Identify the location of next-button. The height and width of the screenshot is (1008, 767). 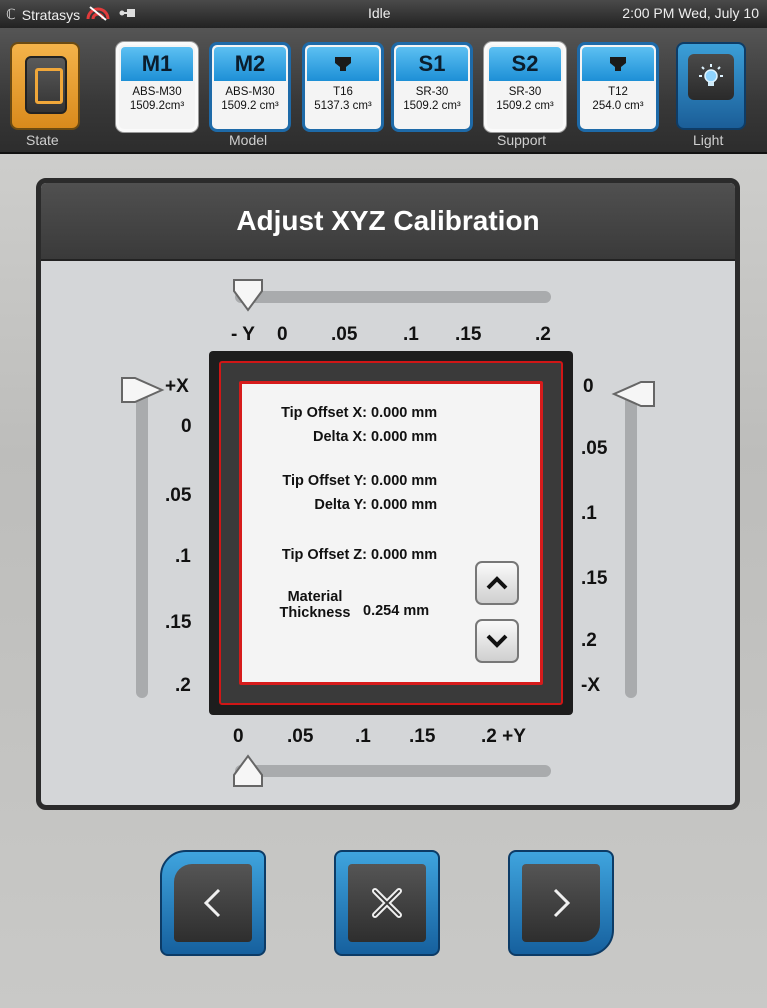
(561, 903).